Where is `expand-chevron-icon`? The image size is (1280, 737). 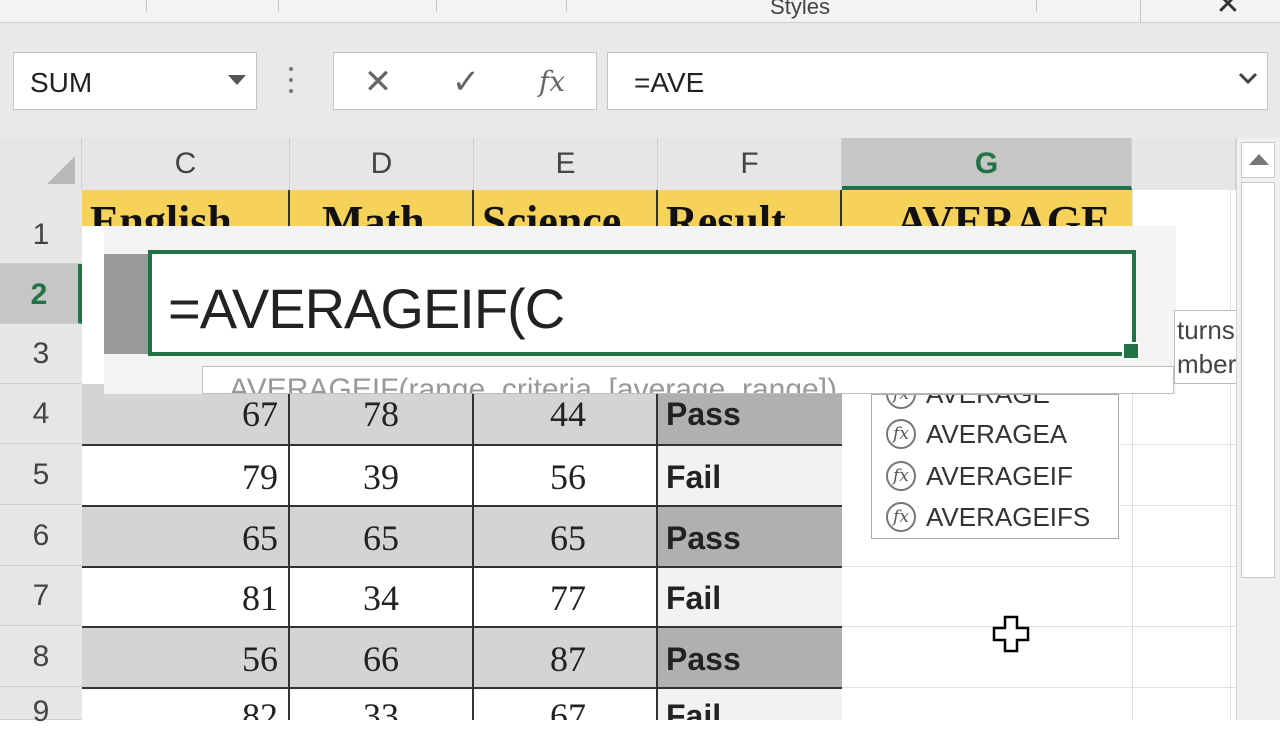 expand-chevron-icon is located at coordinates (1248, 78).